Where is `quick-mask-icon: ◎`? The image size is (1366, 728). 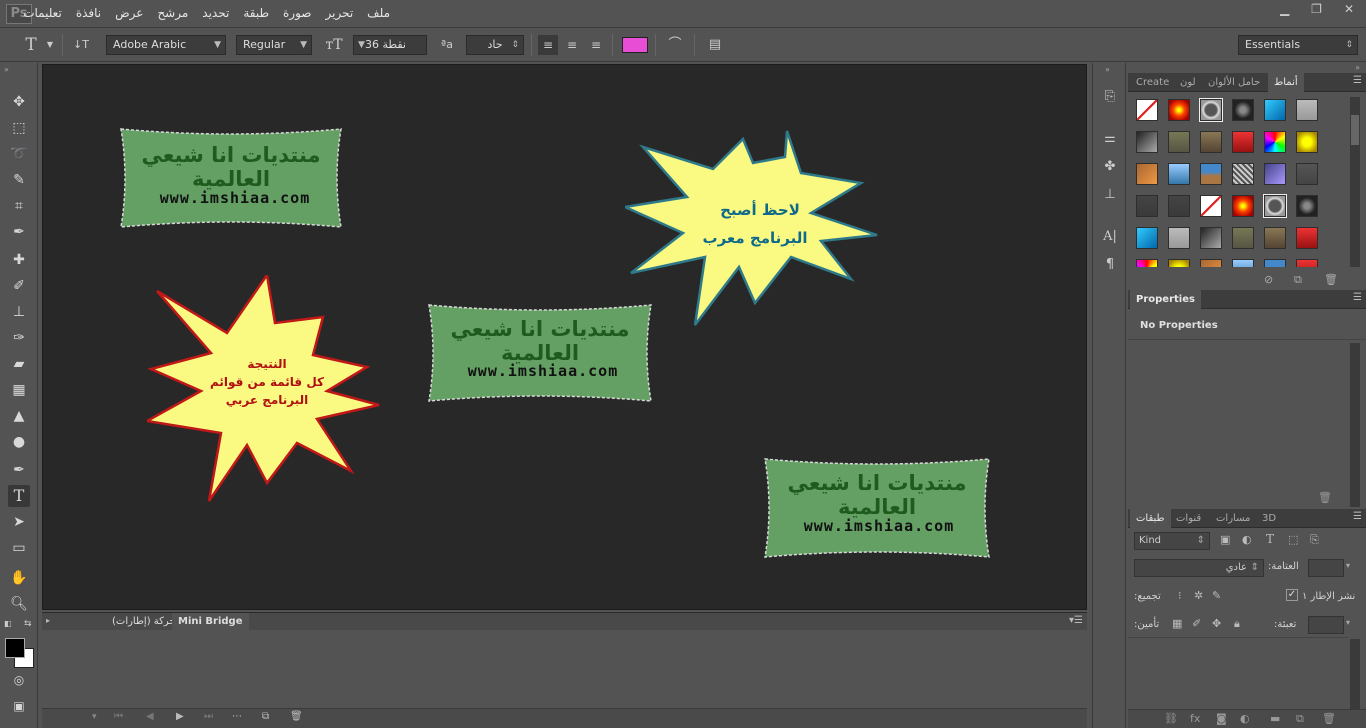
quick-mask-icon: ◎ is located at coordinates (19, 680).